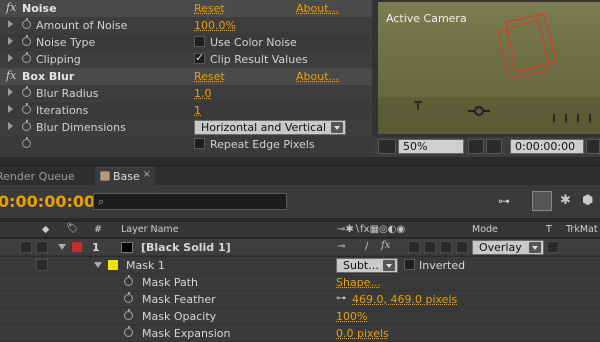 This screenshot has width=600, height=342. What do you see at coordinates (582, 229) in the screenshot?
I see `column-trkmat: TrkMat` at bounding box center [582, 229].